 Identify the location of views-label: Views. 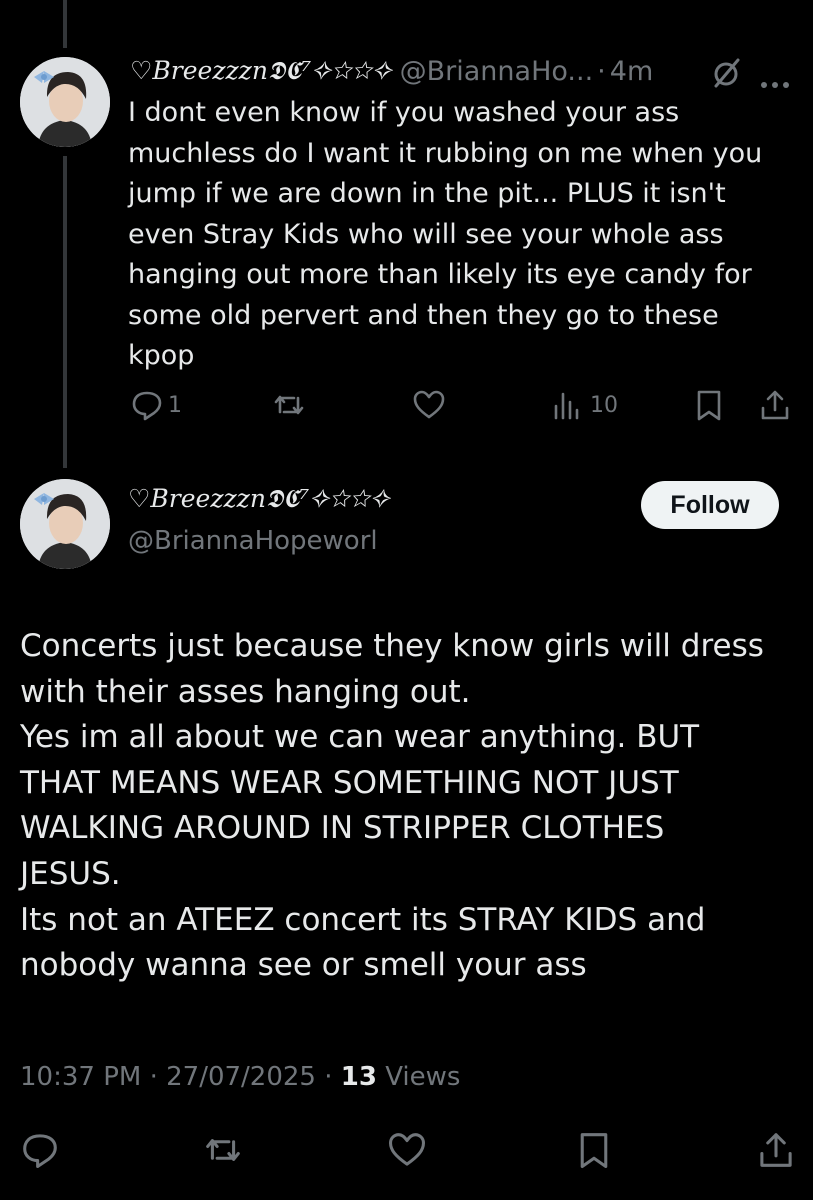
(423, 1077).